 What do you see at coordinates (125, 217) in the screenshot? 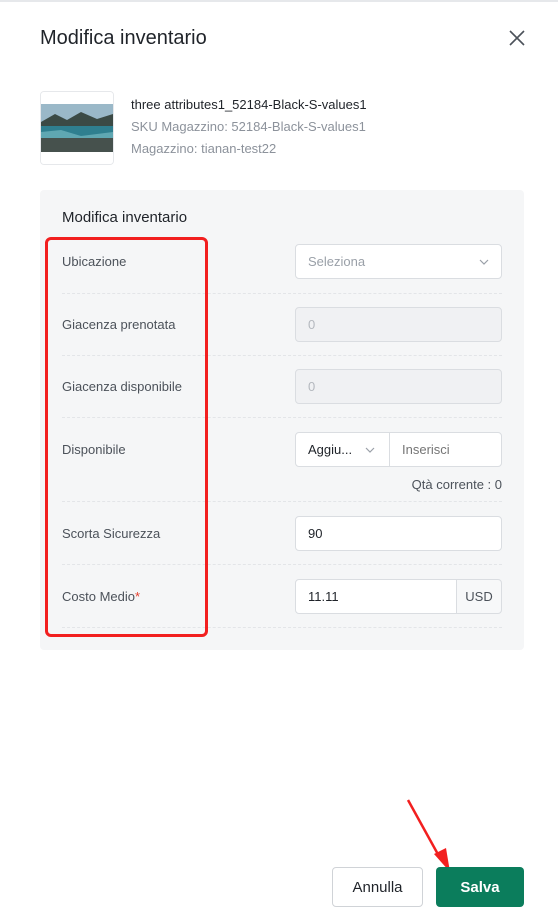
I see `form-section-title: Modifica inventario` at bounding box center [125, 217].